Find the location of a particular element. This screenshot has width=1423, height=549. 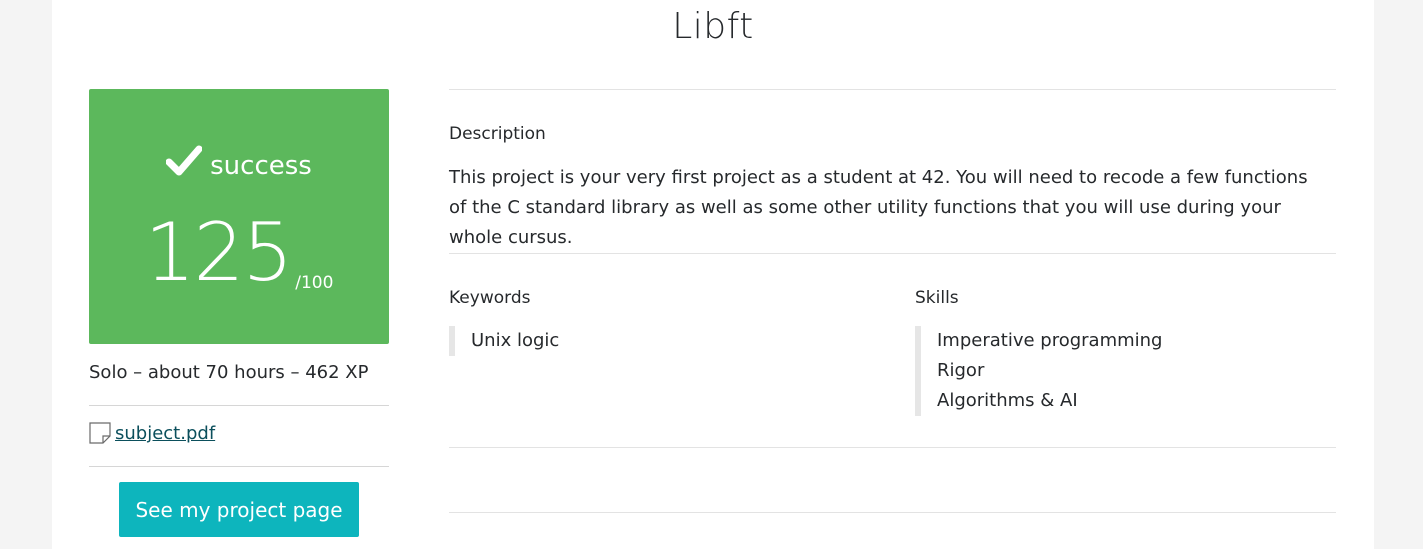

score-card: success 125 /100 is located at coordinates (239, 216).